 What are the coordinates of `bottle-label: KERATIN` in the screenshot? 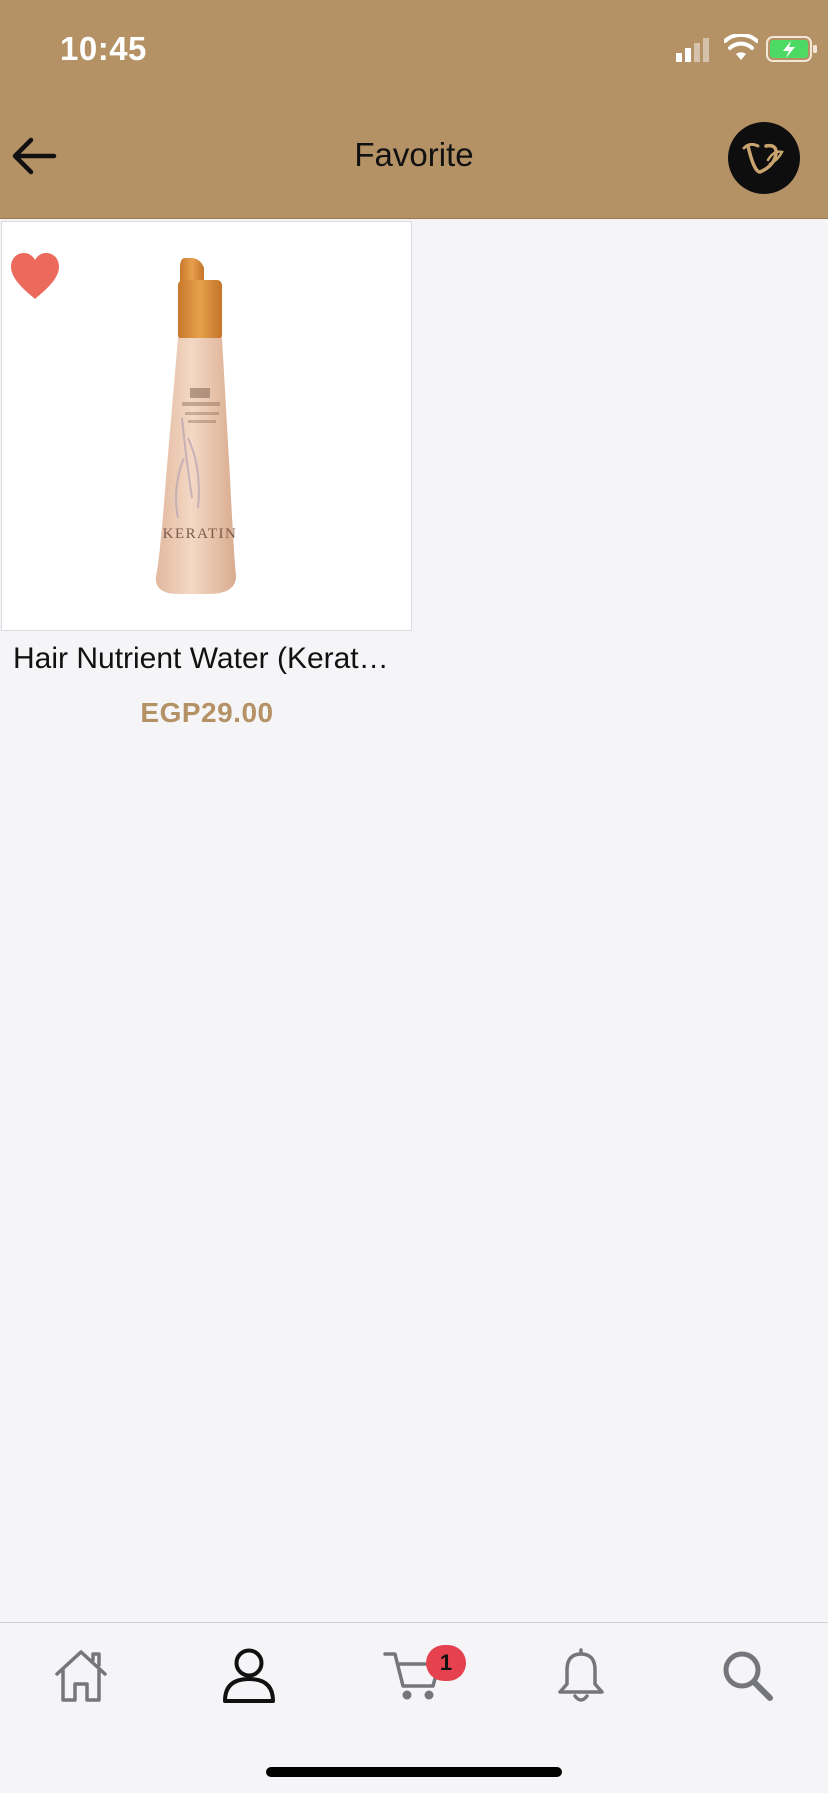 It's located at (200, 534).